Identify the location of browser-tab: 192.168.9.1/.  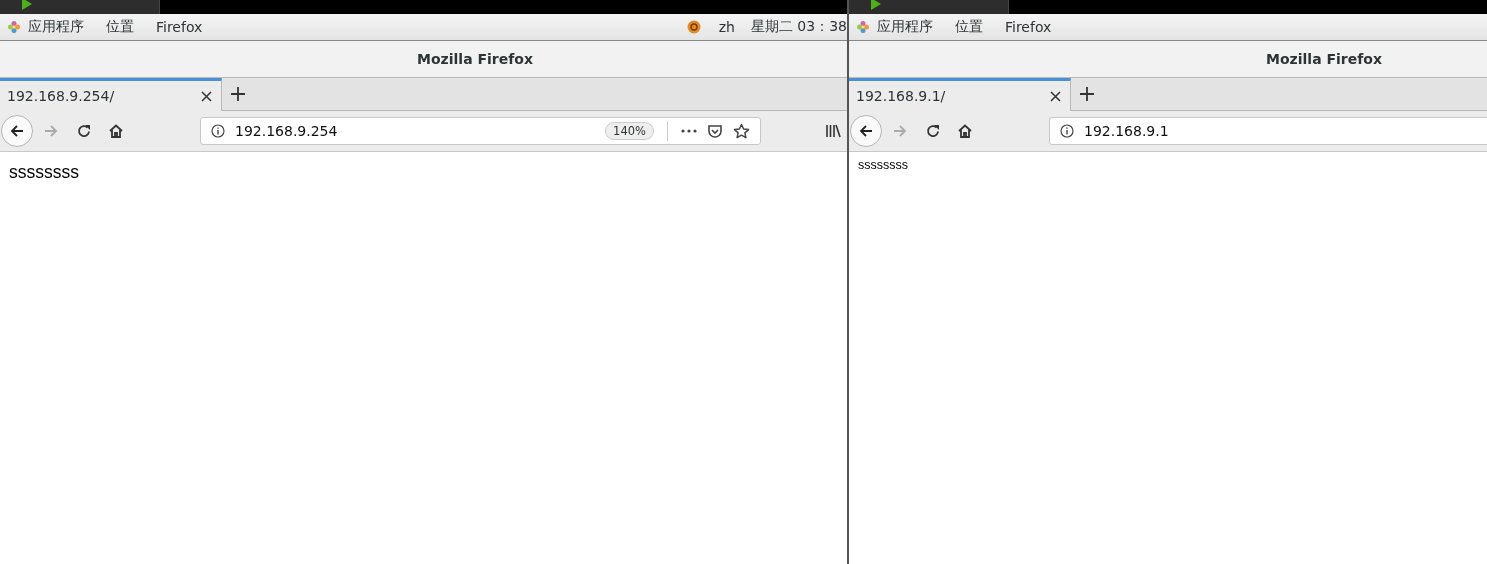
(960, 94).